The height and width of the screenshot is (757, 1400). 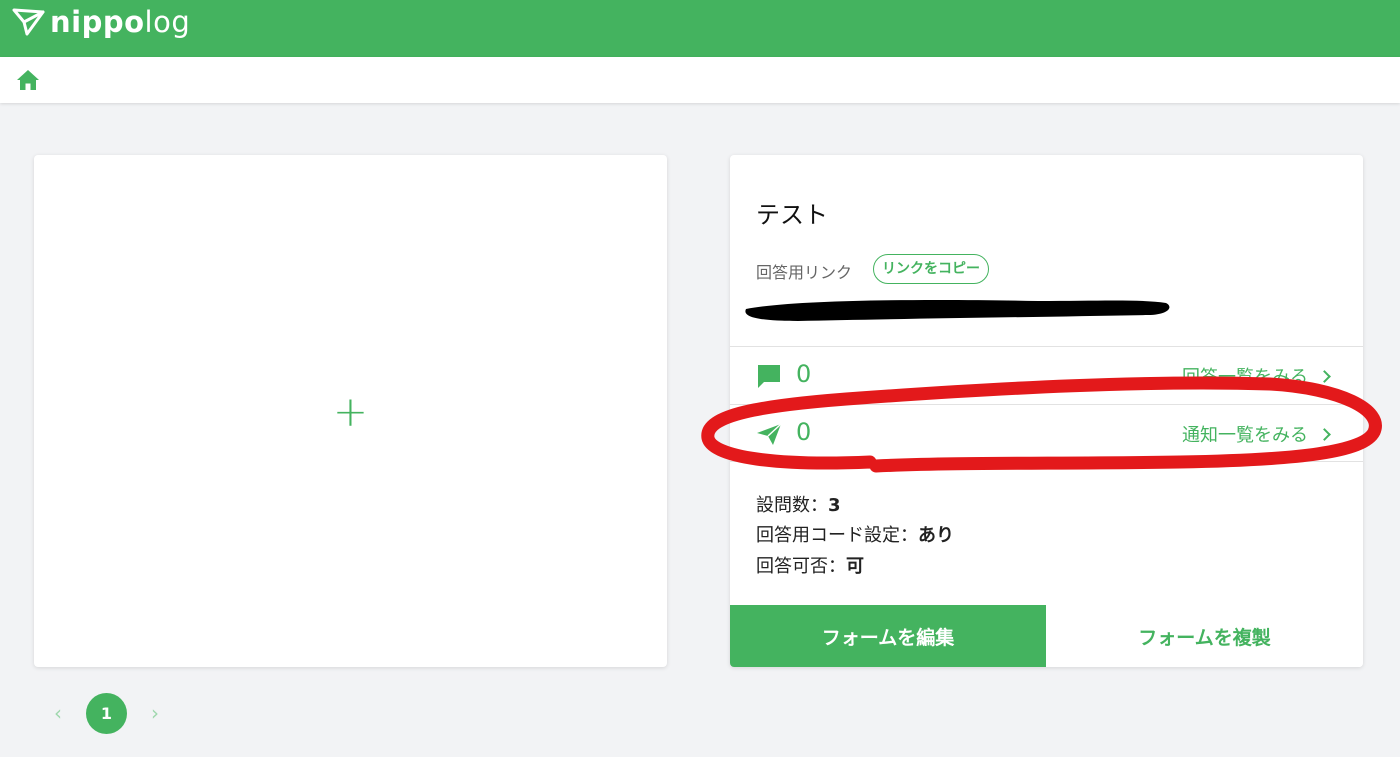 I want to click on top-bar: nippolog, so click(x=700, y=28).